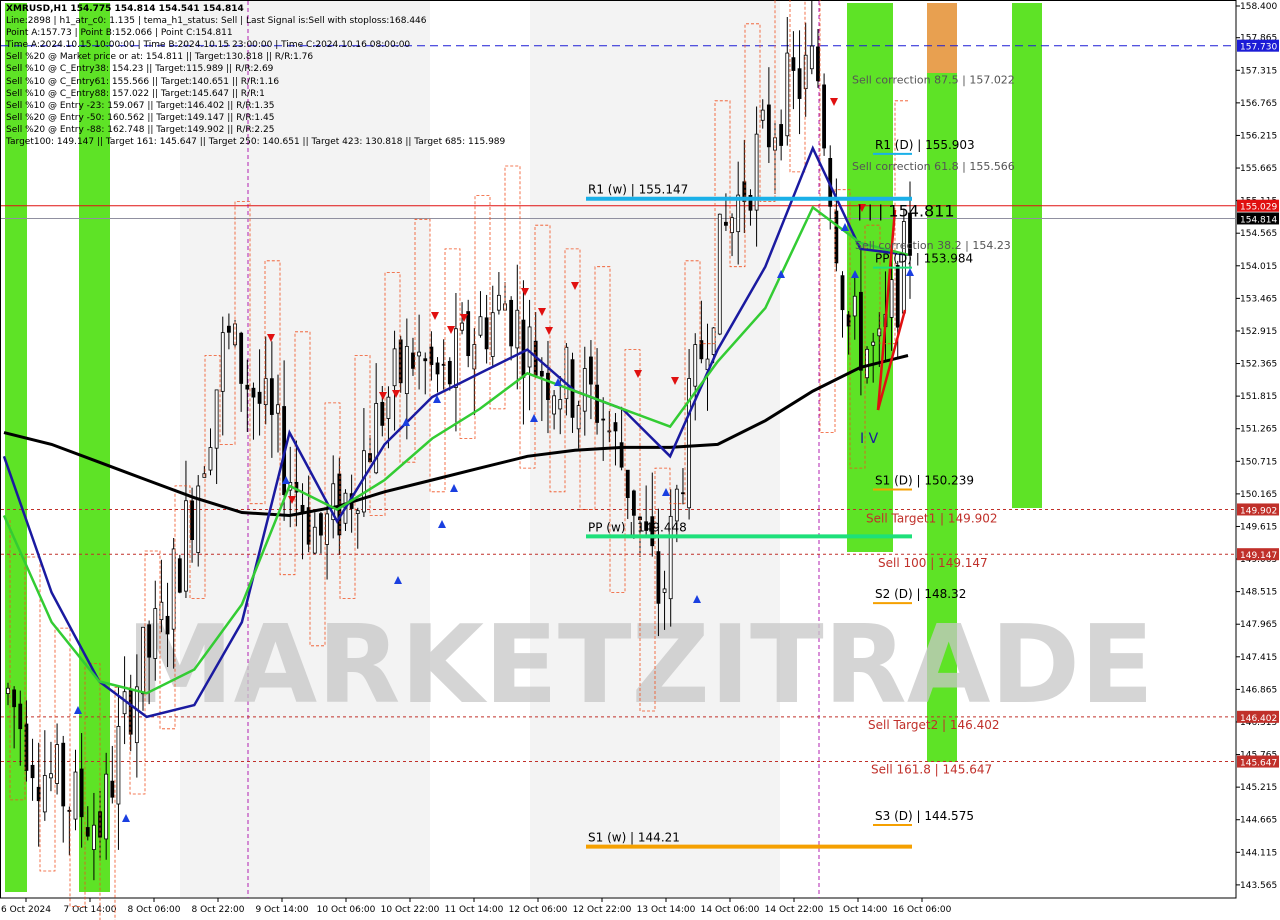 This screenshot has width=1280, height=920. Describe the element at coordinates (933, 245) in the screenshot. I see `target-label: Sell correction 38.2 | 154.23` at that location.